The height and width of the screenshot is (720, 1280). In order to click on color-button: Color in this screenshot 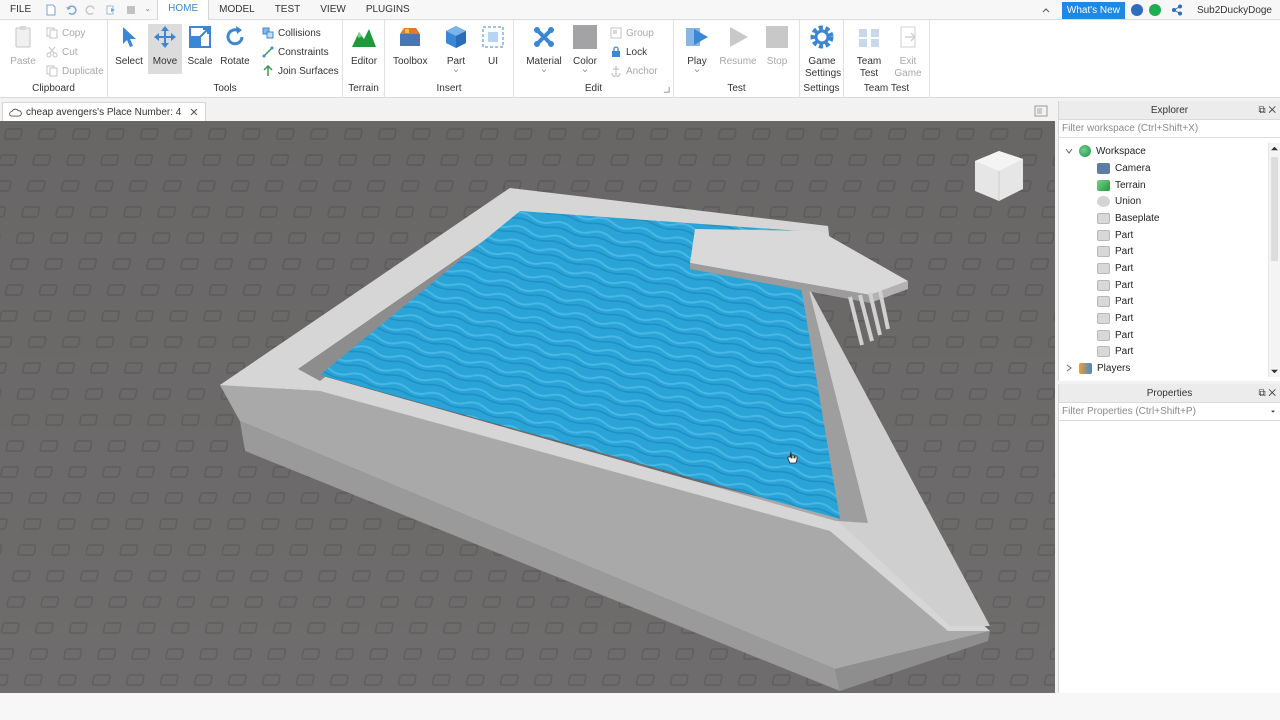, I will do `click(585, 48)`.